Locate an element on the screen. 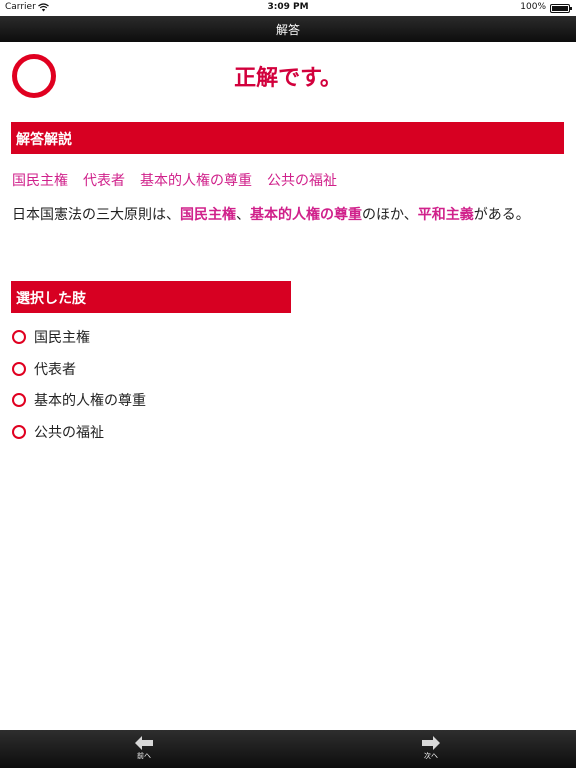 The height and width of the screenshot is (768, 576). previous-label: 前へ is located at coordinates (144, 756).